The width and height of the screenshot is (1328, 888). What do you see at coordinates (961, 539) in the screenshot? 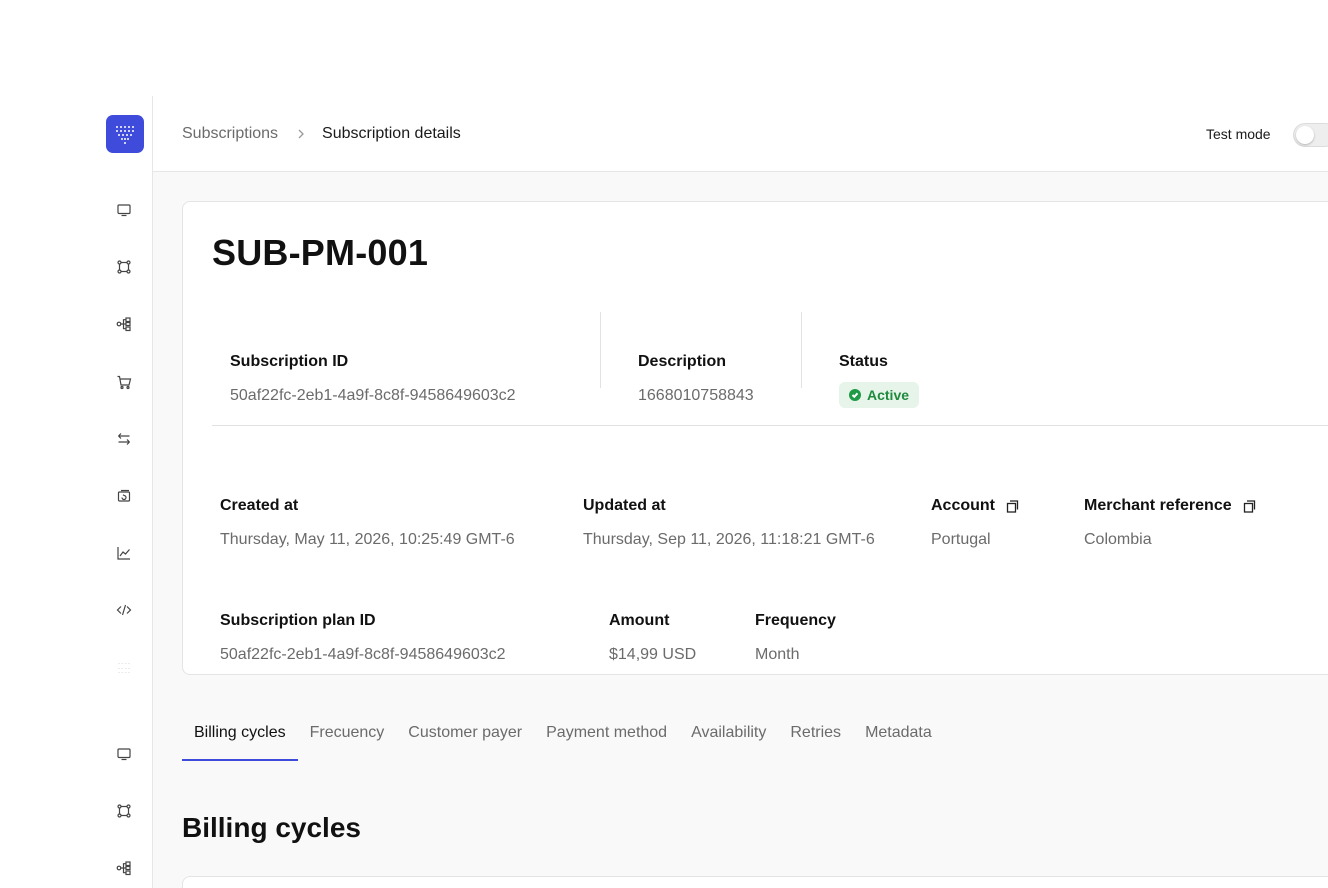
I see `account-value: Portugal` at bounding box center [961, 539].